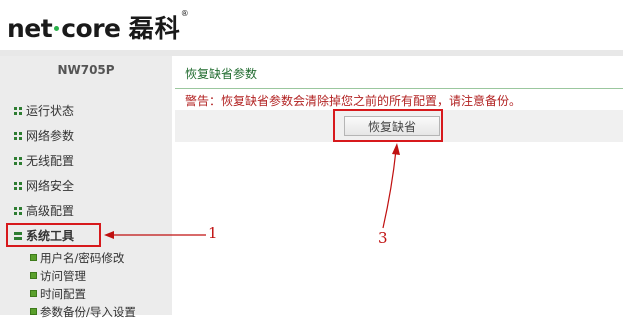  I want to click on subitem-backup: 参数备份/导入设置, so click(83, 312).